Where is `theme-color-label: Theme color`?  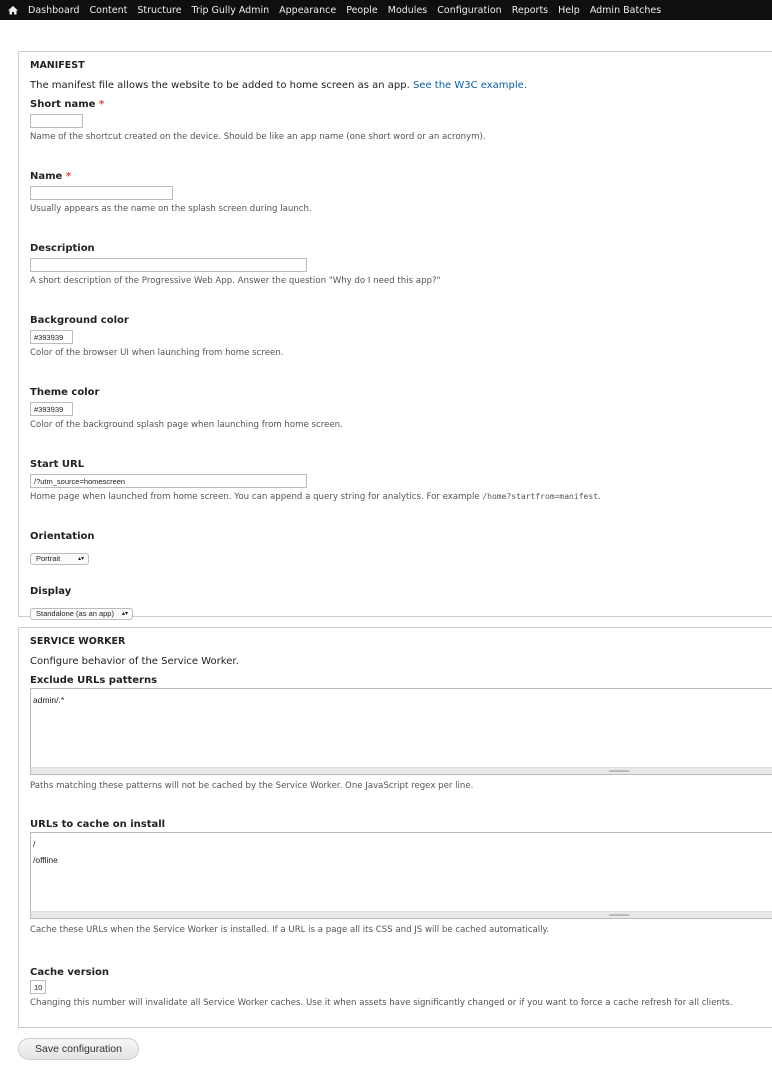
theme-color-label: Theme color is located at coordinates (65, 392).